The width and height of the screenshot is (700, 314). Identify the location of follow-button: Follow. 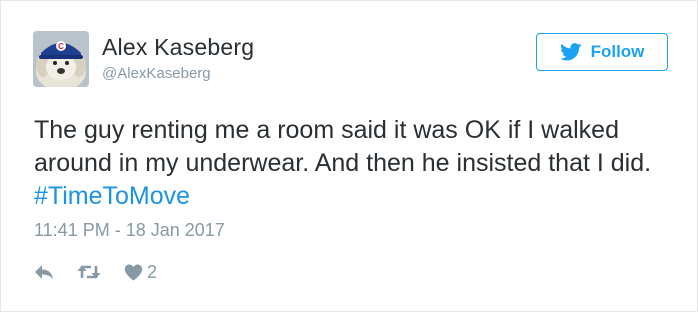
(602, 52).